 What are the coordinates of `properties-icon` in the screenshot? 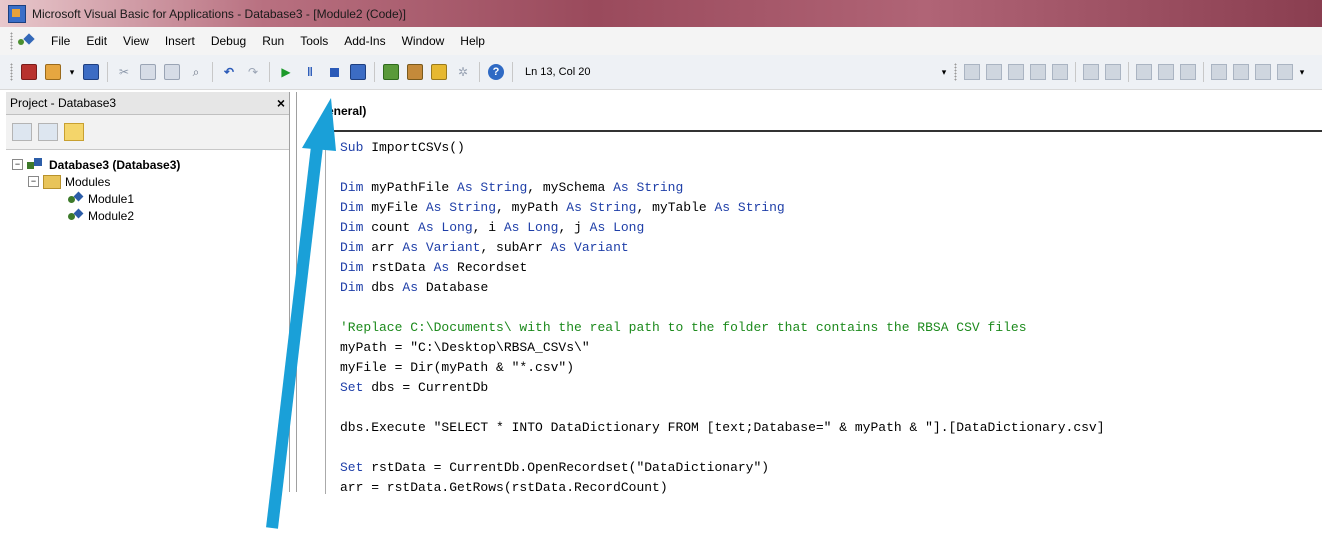 It's located at (415, 72).